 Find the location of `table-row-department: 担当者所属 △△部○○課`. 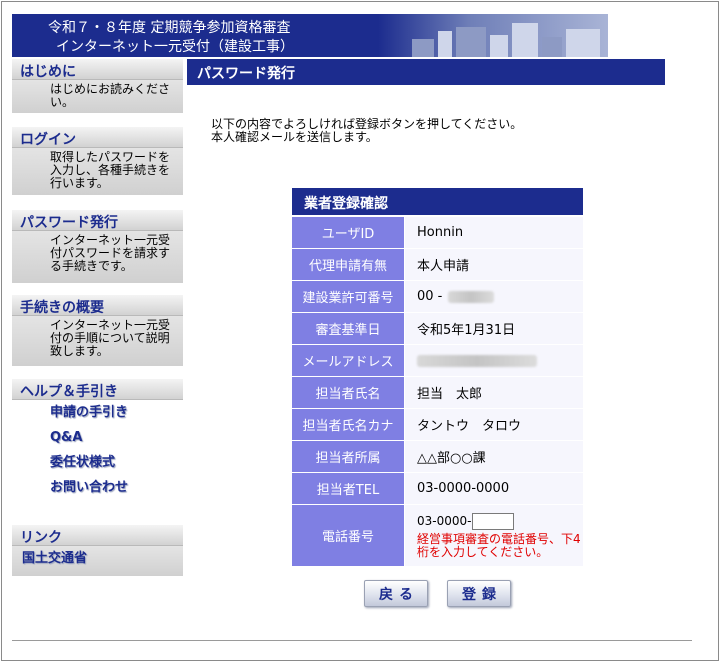

table-row-department: 担当者所属 △△部○○課 is located at coordinates (437, 457).